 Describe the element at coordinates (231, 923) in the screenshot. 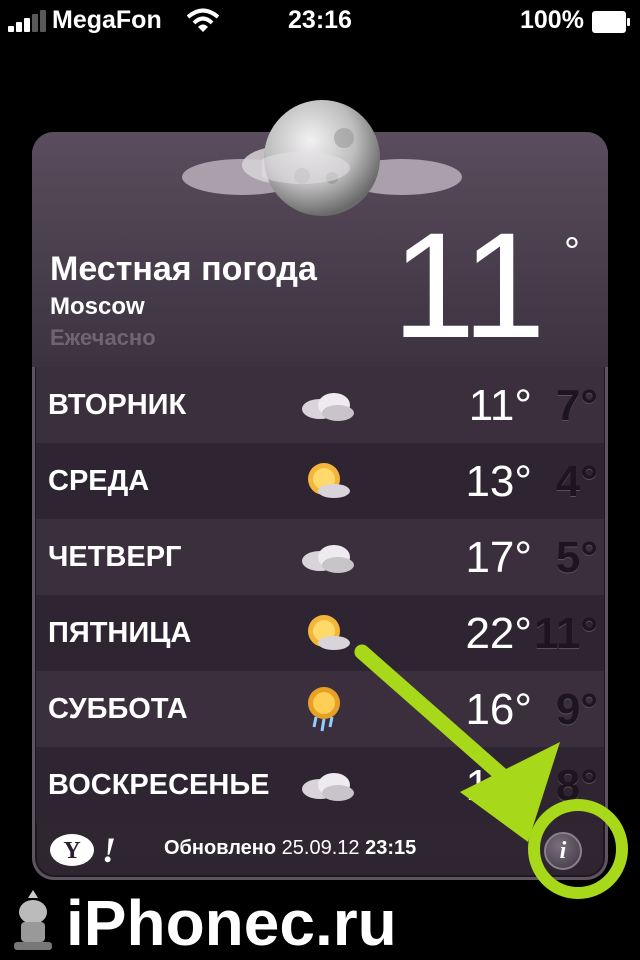

I see `watermark-text: iPhonec.ru` at that location.